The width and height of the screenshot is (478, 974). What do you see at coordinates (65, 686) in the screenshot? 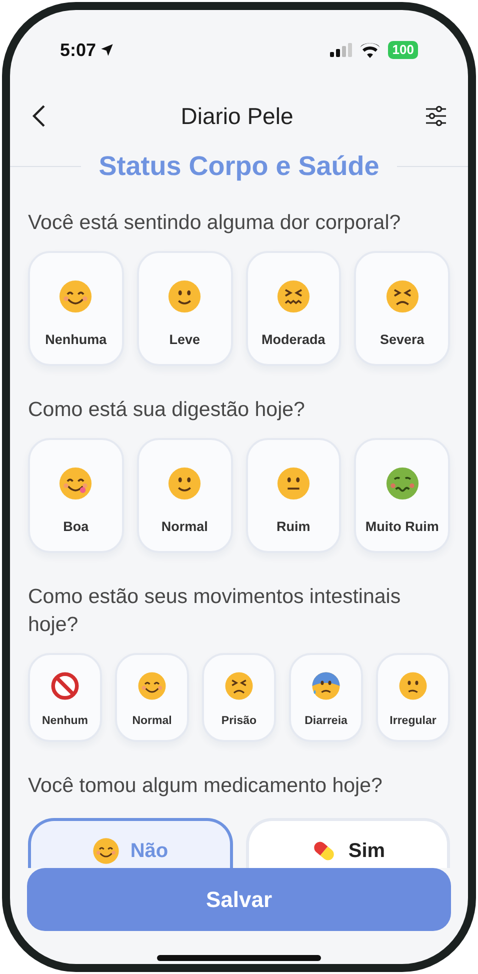
I see `no-entry-icon` at bounding box center [65, 686].